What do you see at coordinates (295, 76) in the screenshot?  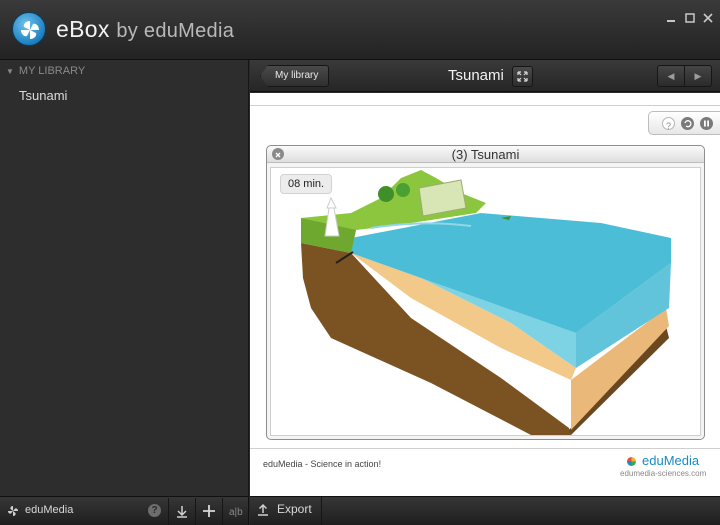 I see `my-library-back-button: My library` at bounding box center [295, 76].